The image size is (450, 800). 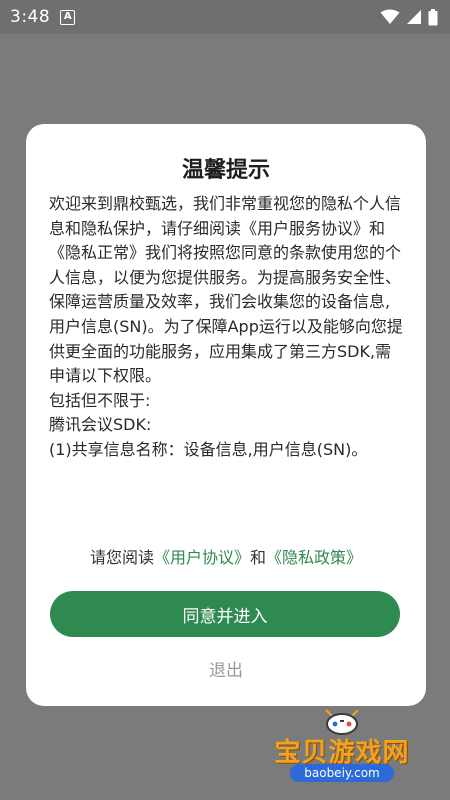 What do you see at coordinates (314, 557) in the screenshot?
I see `privacy-policy-link: 《隐私政策》` at bounding box center [314, 557].